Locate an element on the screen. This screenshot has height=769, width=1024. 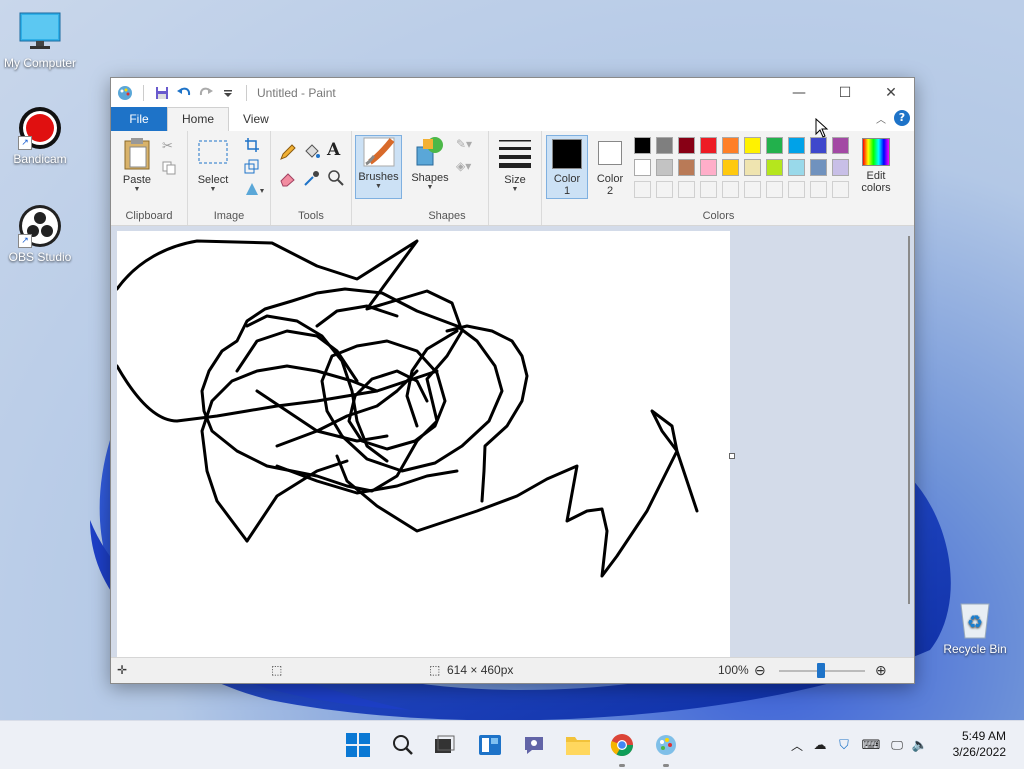
title-bar: Untitled - Paint — ☐ ✕ is located at coordinates (512, 92).